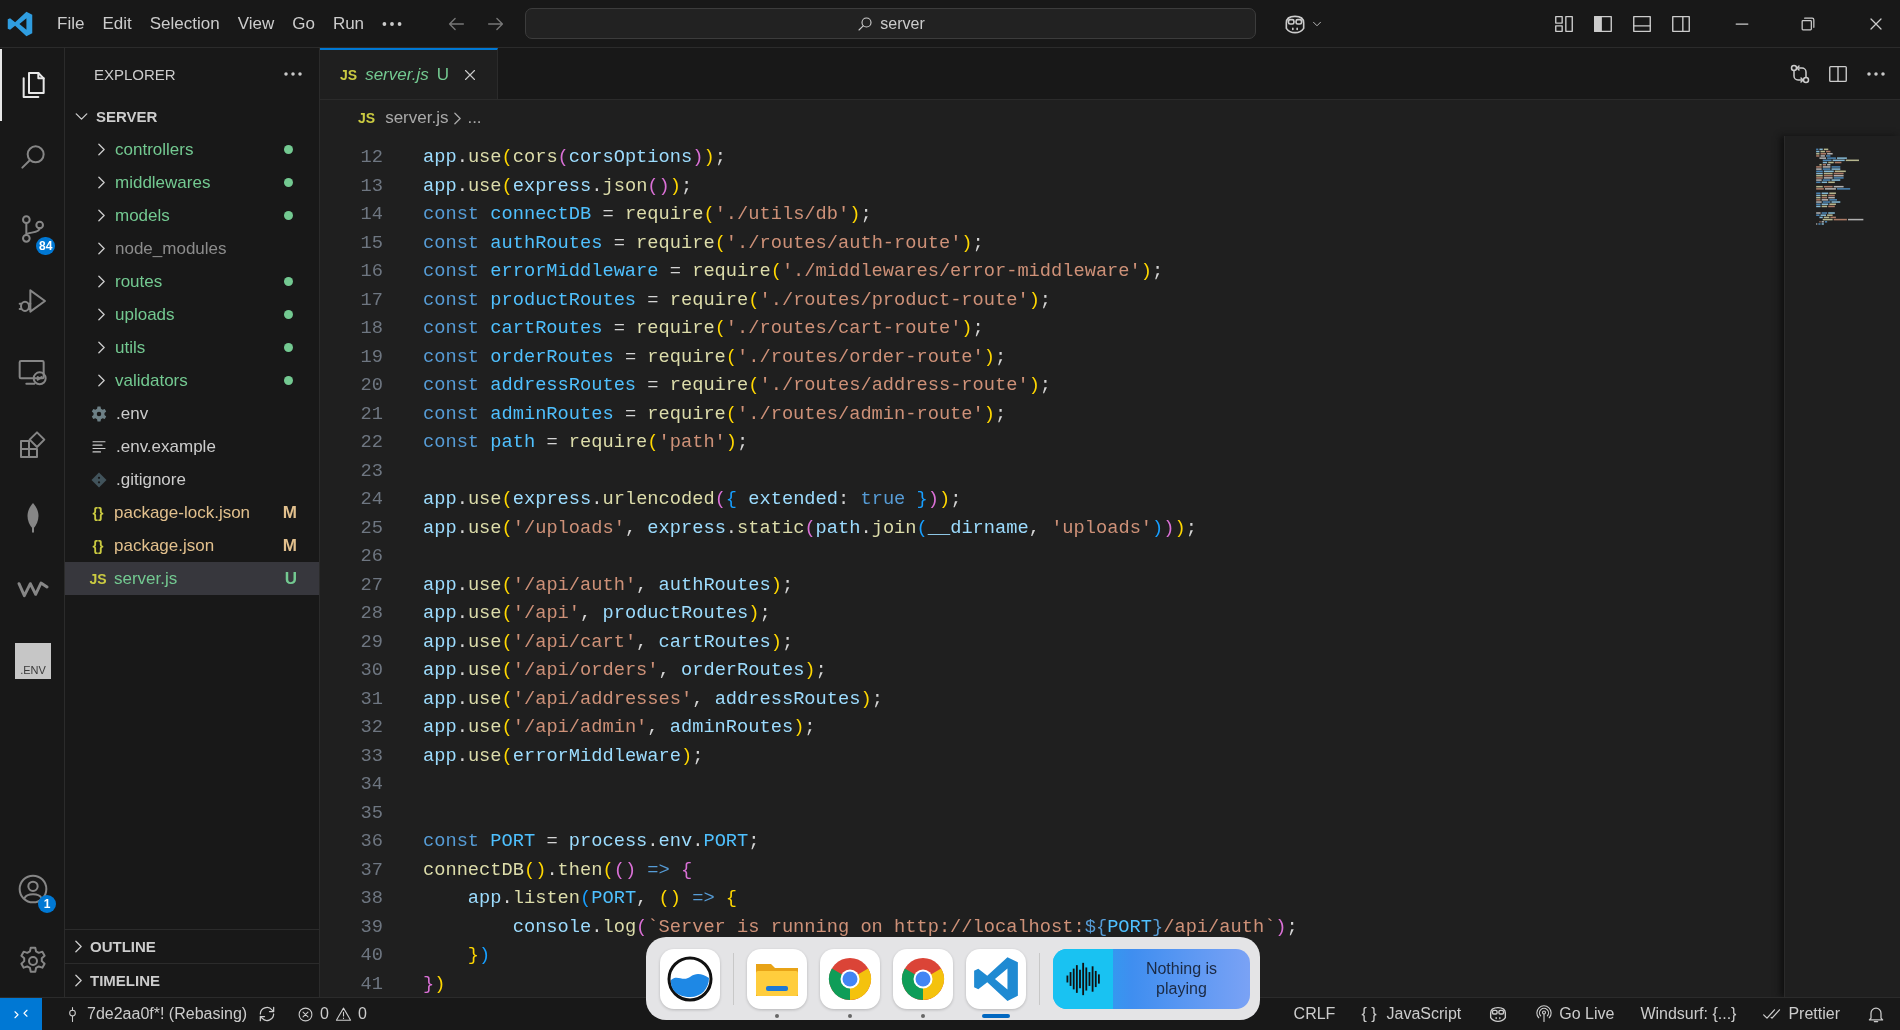 This screenshot has width=1900, height=1030. Describe the element at coordinates (371, 755) in the screenshot. I see `line-number: 33` at that location.